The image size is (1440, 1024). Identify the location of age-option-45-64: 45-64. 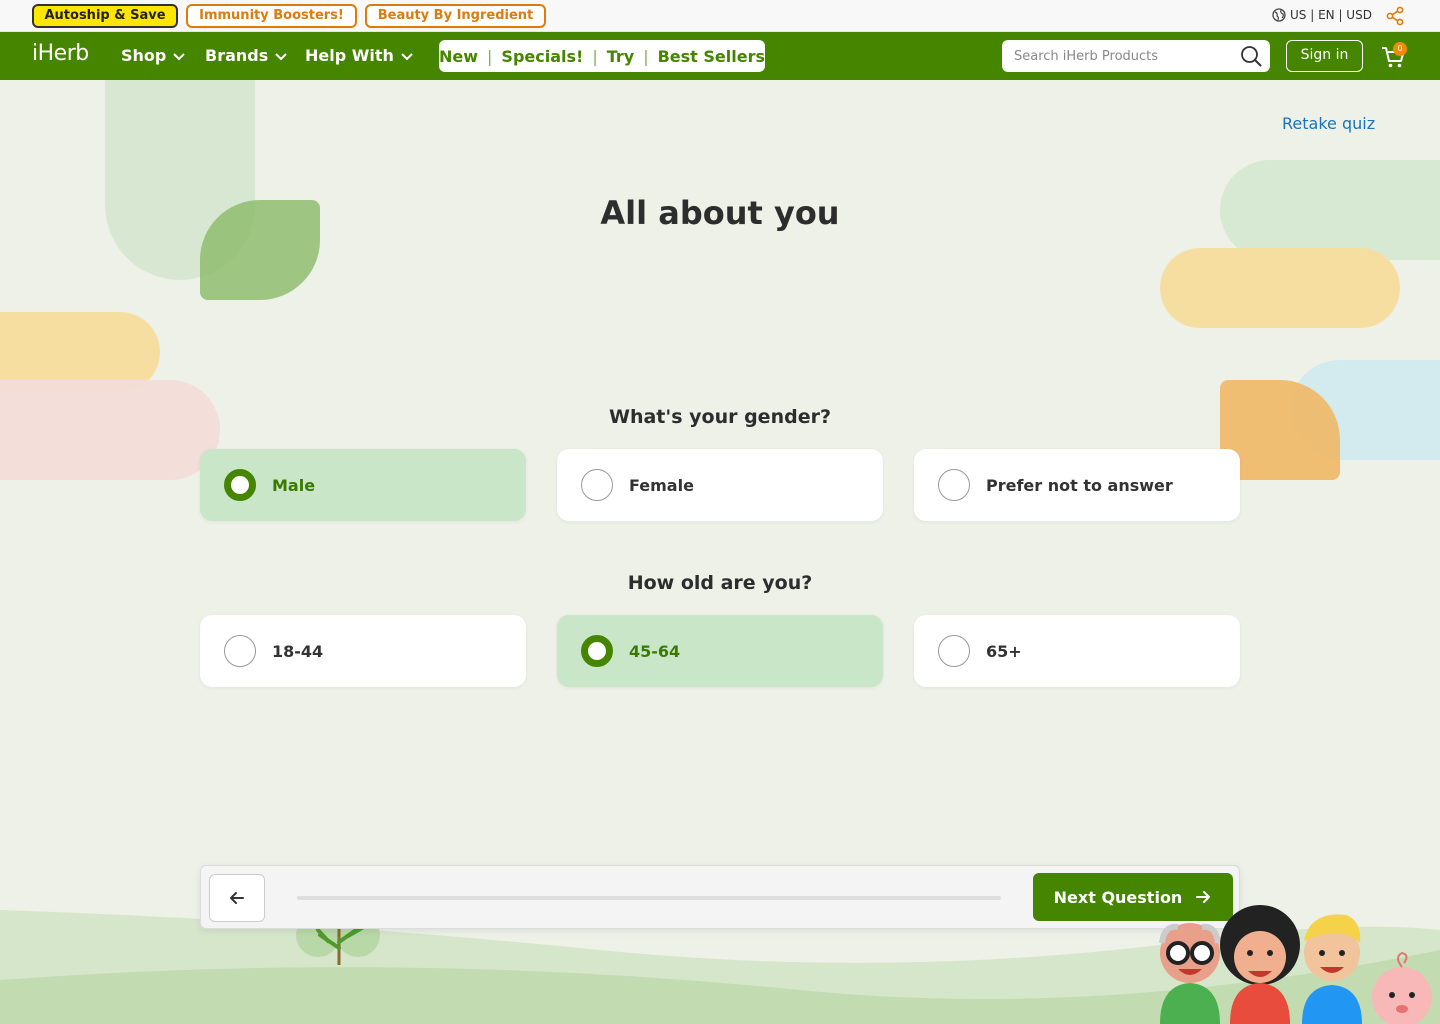
(720, 651).